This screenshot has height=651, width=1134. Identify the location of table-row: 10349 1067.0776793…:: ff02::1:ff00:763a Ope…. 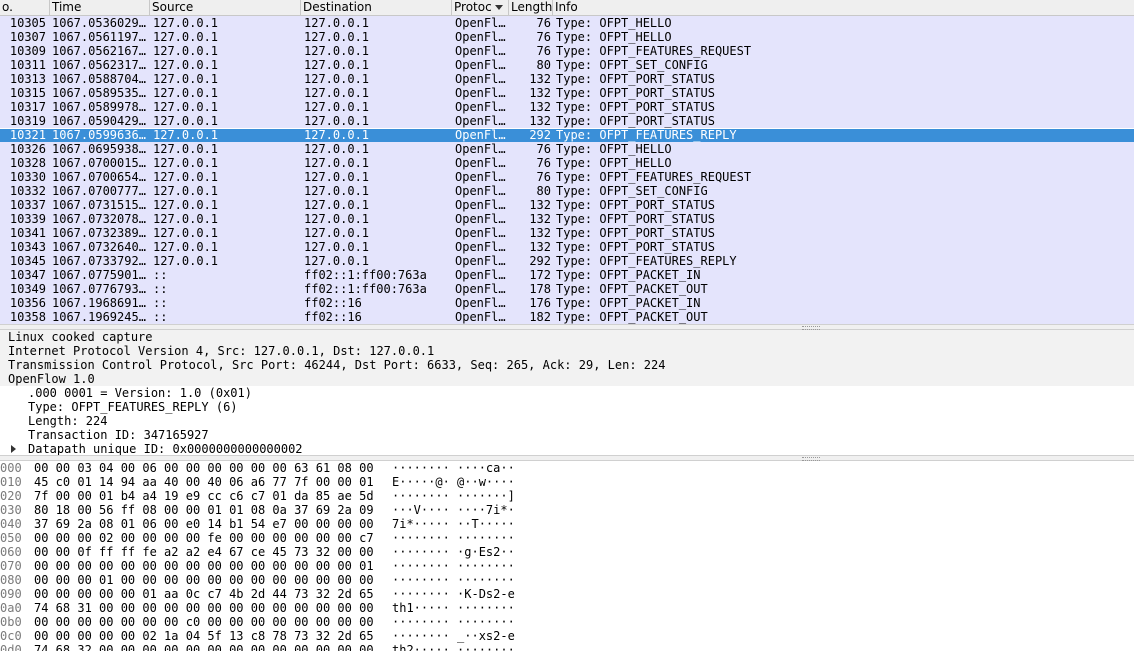
(567, 289).